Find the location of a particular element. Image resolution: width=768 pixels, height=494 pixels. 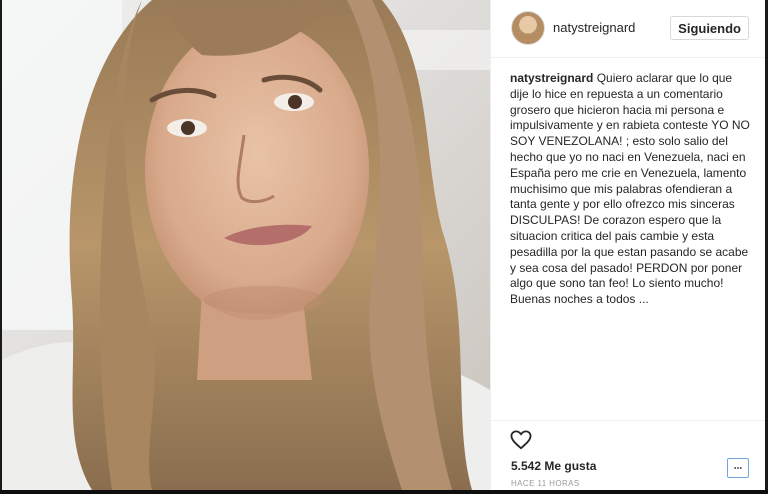

post-timestamp: HACE 11 HORAS is located at coordinates (545, 483).